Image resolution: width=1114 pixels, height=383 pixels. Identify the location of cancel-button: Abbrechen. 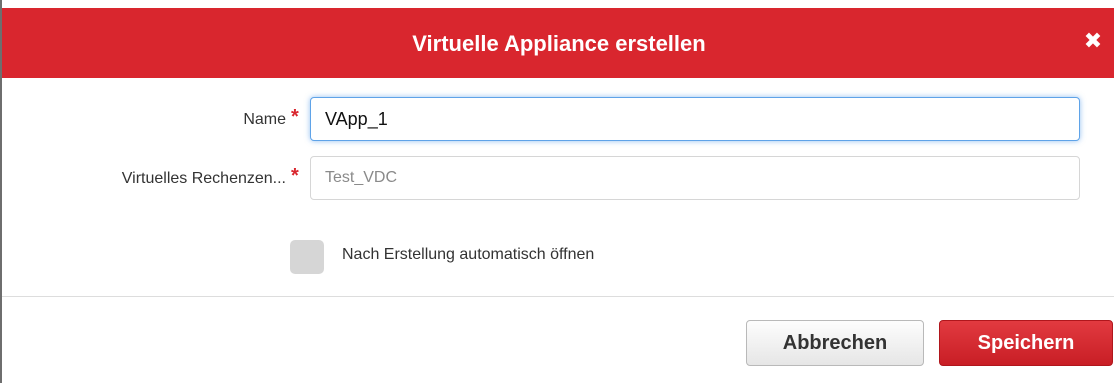
(835, 343).